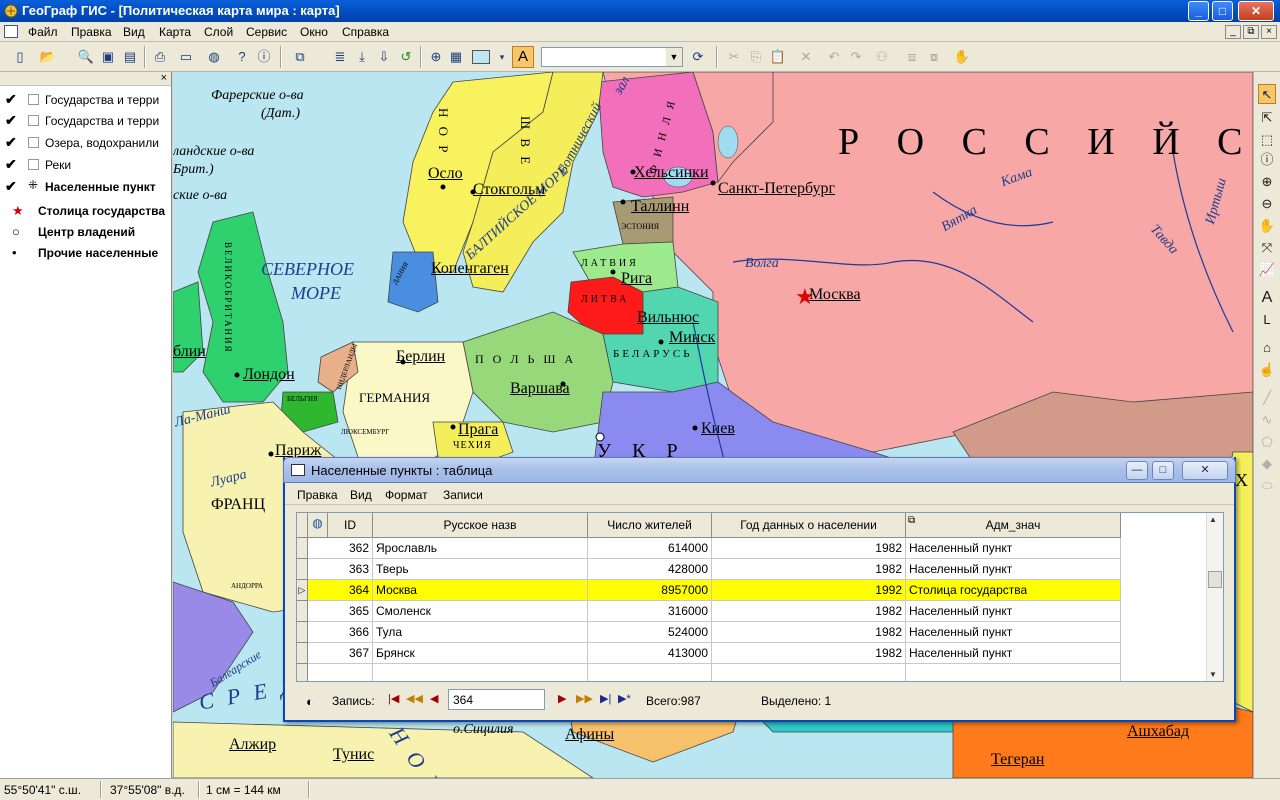 The image size is (1280, 800). I want to click on find-icon: 🔍, so click(86, 57).